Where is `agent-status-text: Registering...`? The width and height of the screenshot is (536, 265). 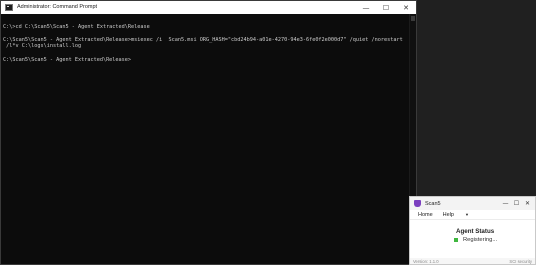
agent-status-text: Registering... is located at coordinates (480, 240).